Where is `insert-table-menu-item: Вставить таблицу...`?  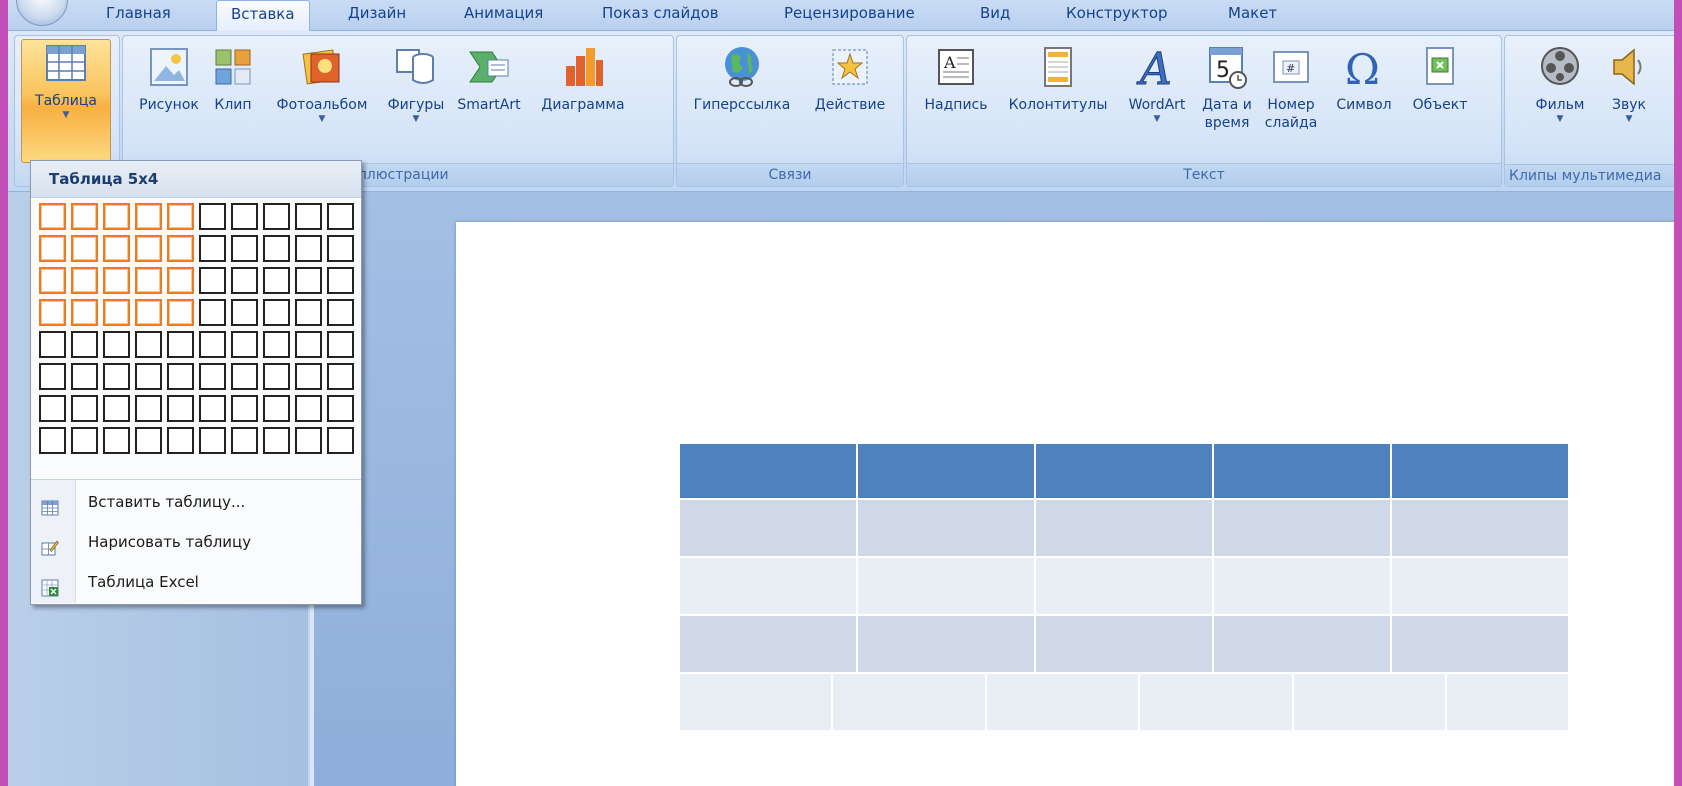 insert-table-menu-item: Вставить таблицу... is located at coordinates (196, 502).